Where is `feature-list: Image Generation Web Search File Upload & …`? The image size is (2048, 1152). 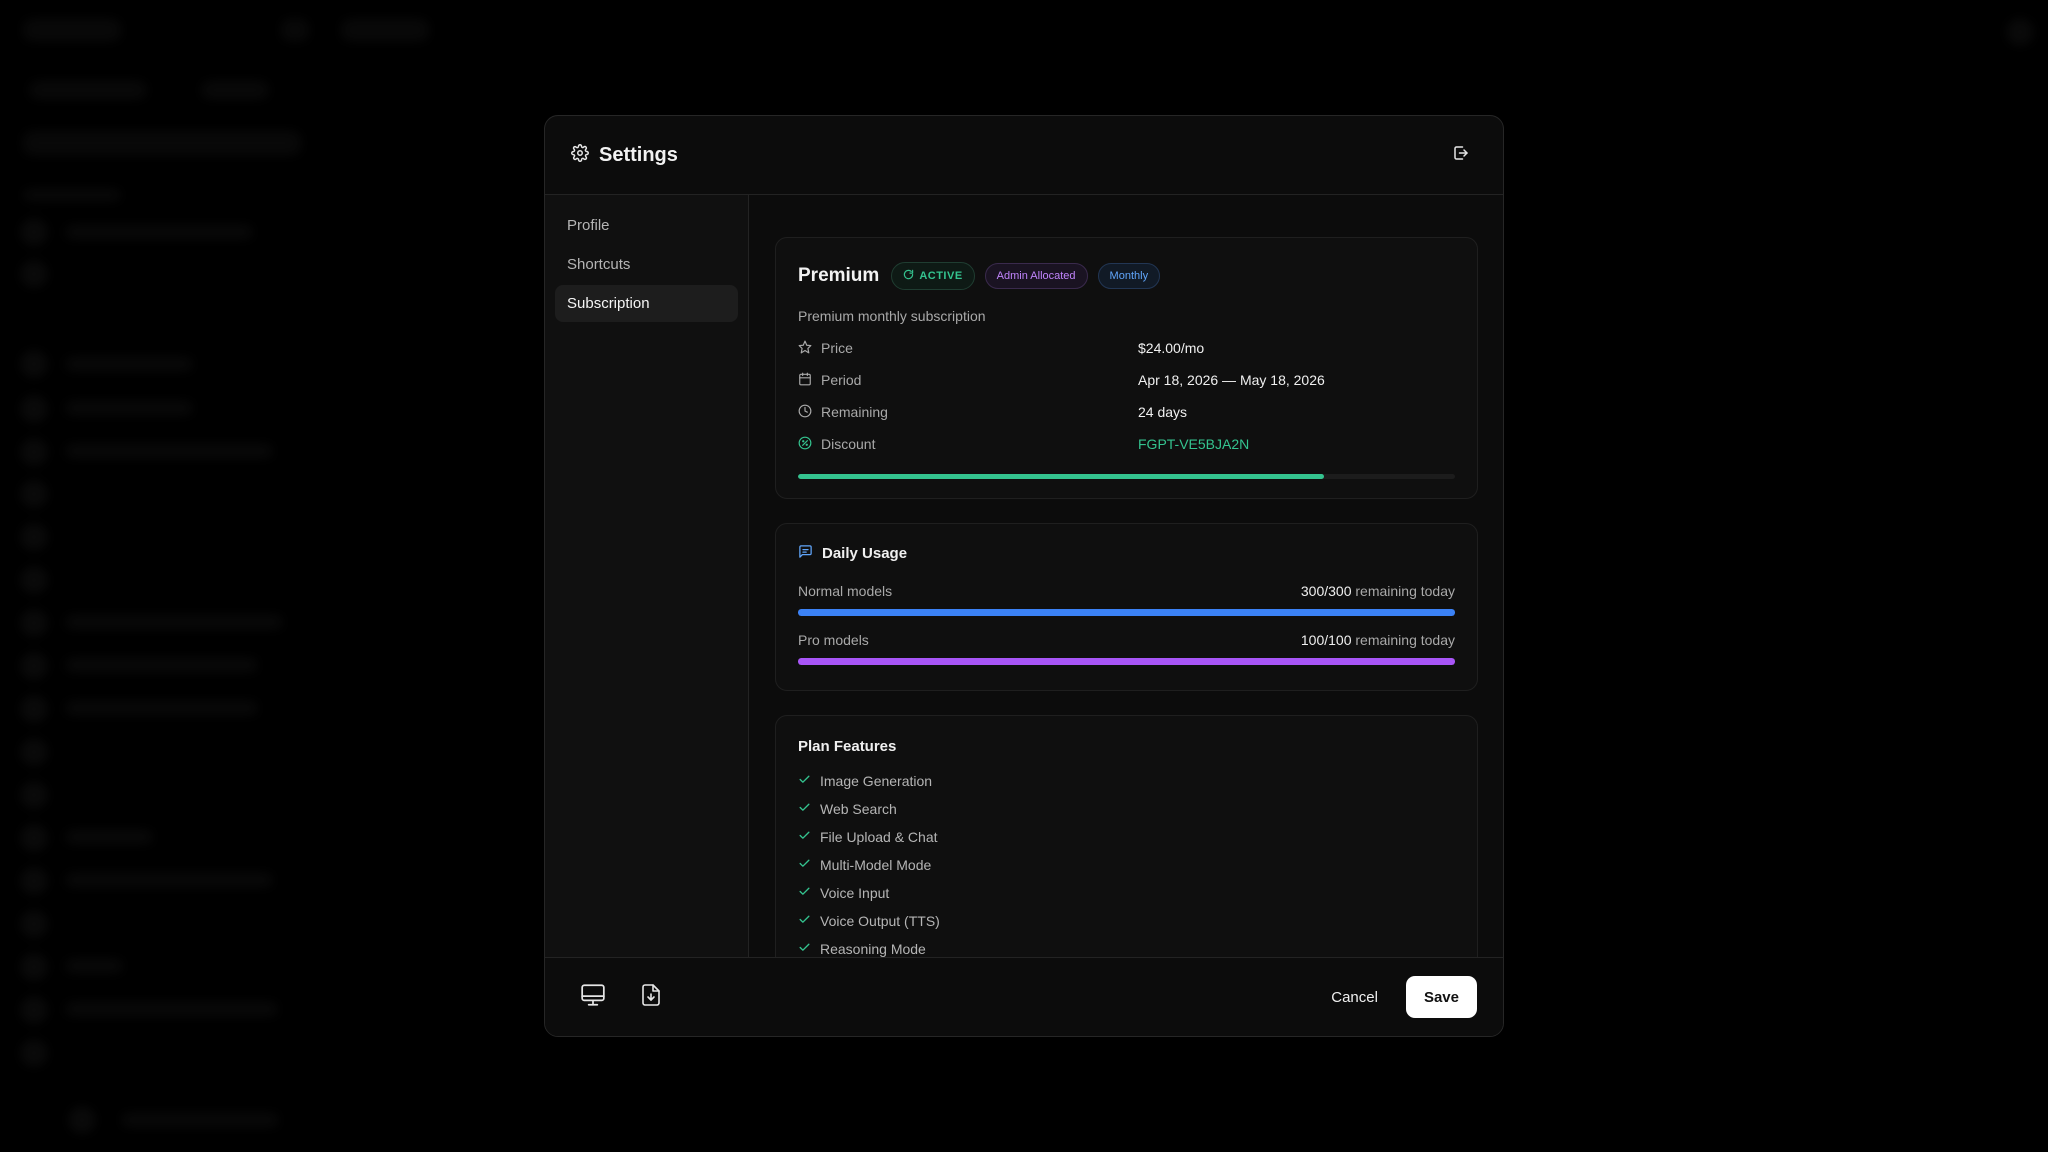 feature-list: Image Generation Web Search File Upload & … is located at coordinates (1126, 862).